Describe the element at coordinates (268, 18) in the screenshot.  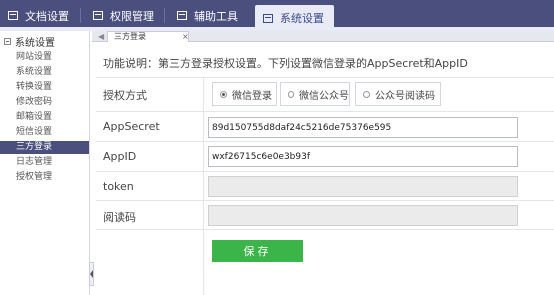
I see `settings-icon` at that location.